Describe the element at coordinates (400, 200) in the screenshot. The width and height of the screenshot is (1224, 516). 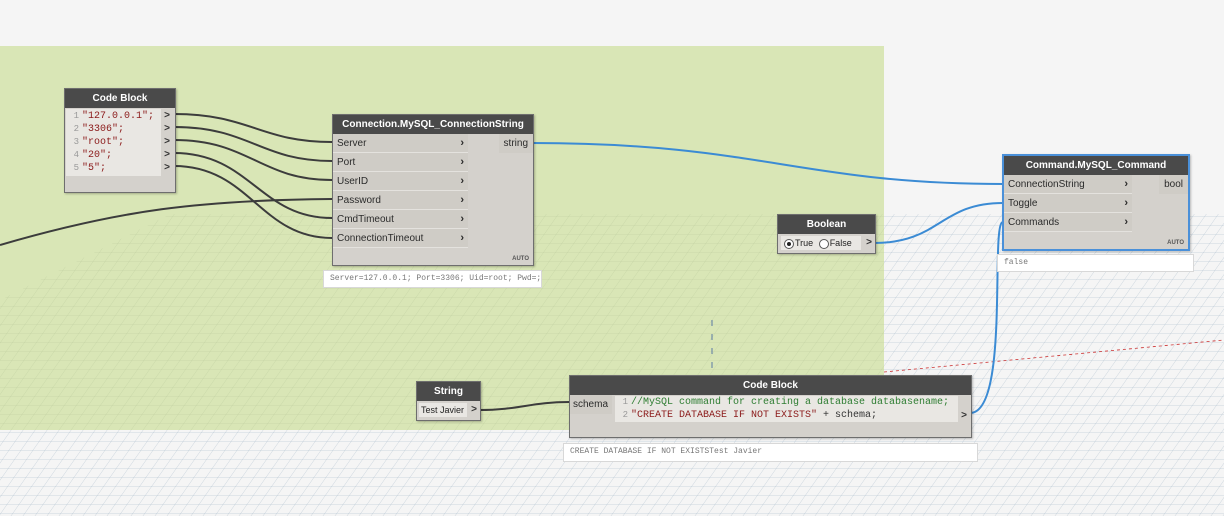
I see `input-port-password: Password ›` at that location.